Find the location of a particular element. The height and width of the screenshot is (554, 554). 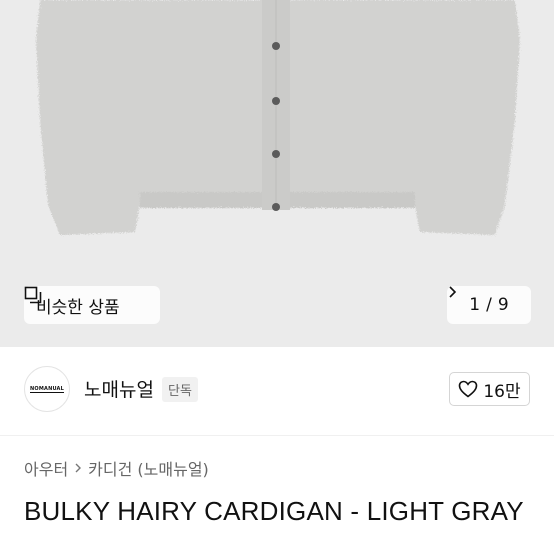

similar-products-label: 비슷한 상품 is located at coordinates (78, 307).